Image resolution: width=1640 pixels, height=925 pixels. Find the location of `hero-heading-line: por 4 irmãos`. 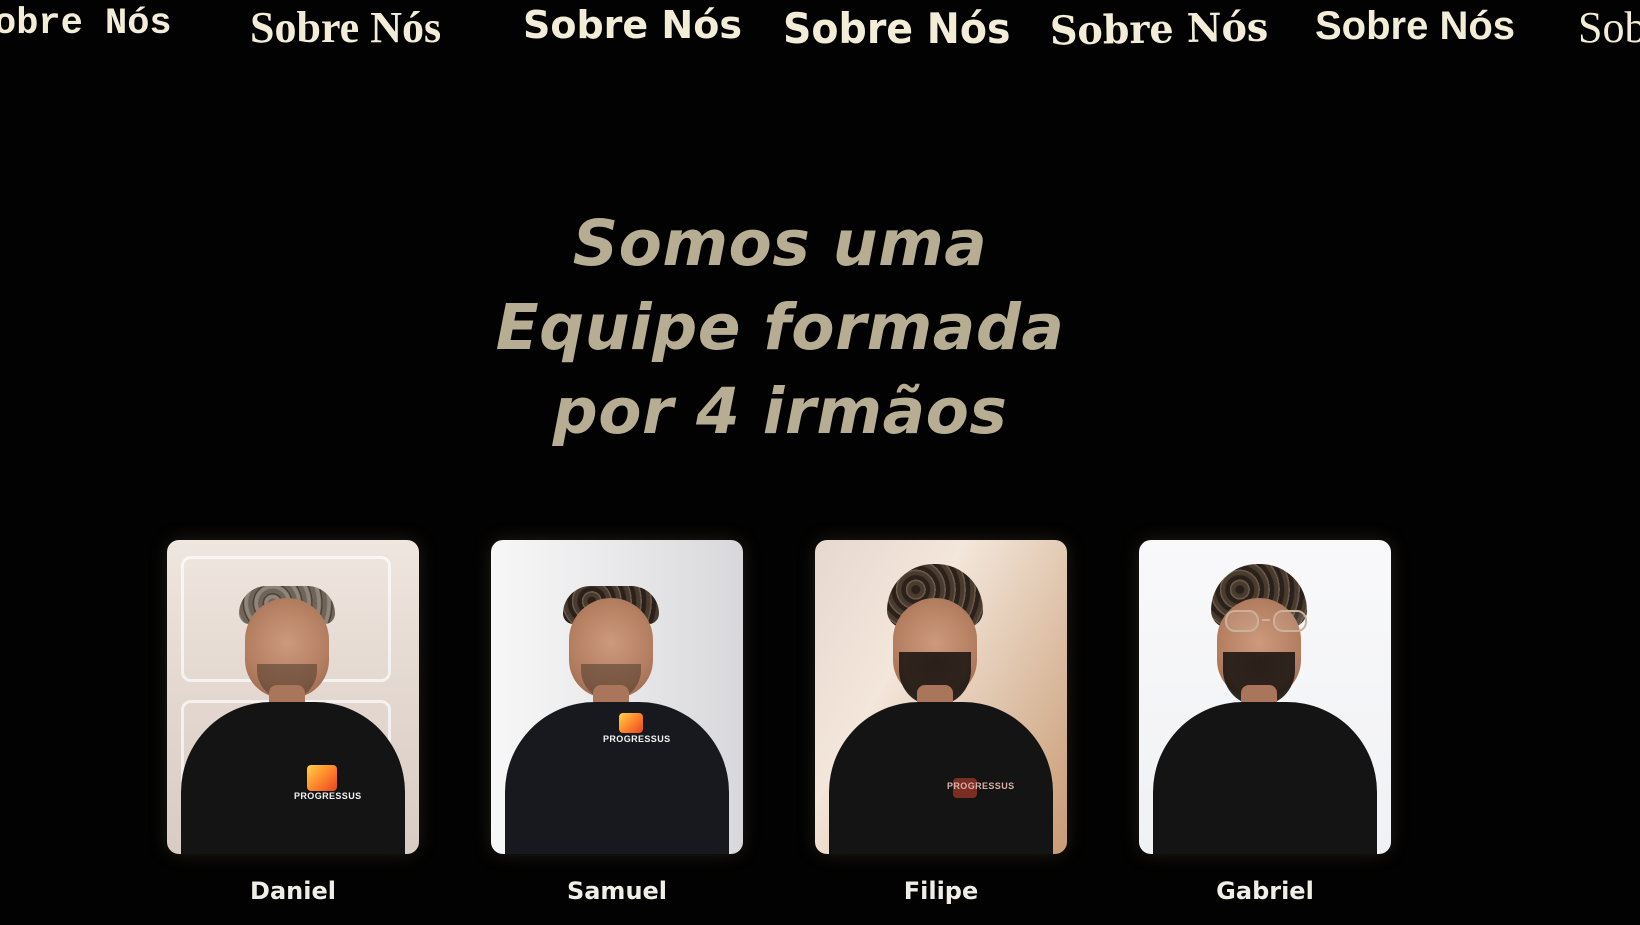

hero-heading-line: por 4 irmãos is located at coordinates (780, 412).